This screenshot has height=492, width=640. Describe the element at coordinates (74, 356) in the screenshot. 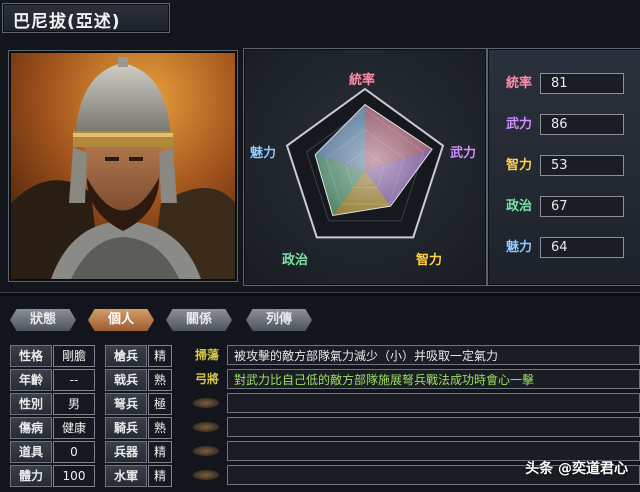

I see `profile-value: 剛膽` at that location.